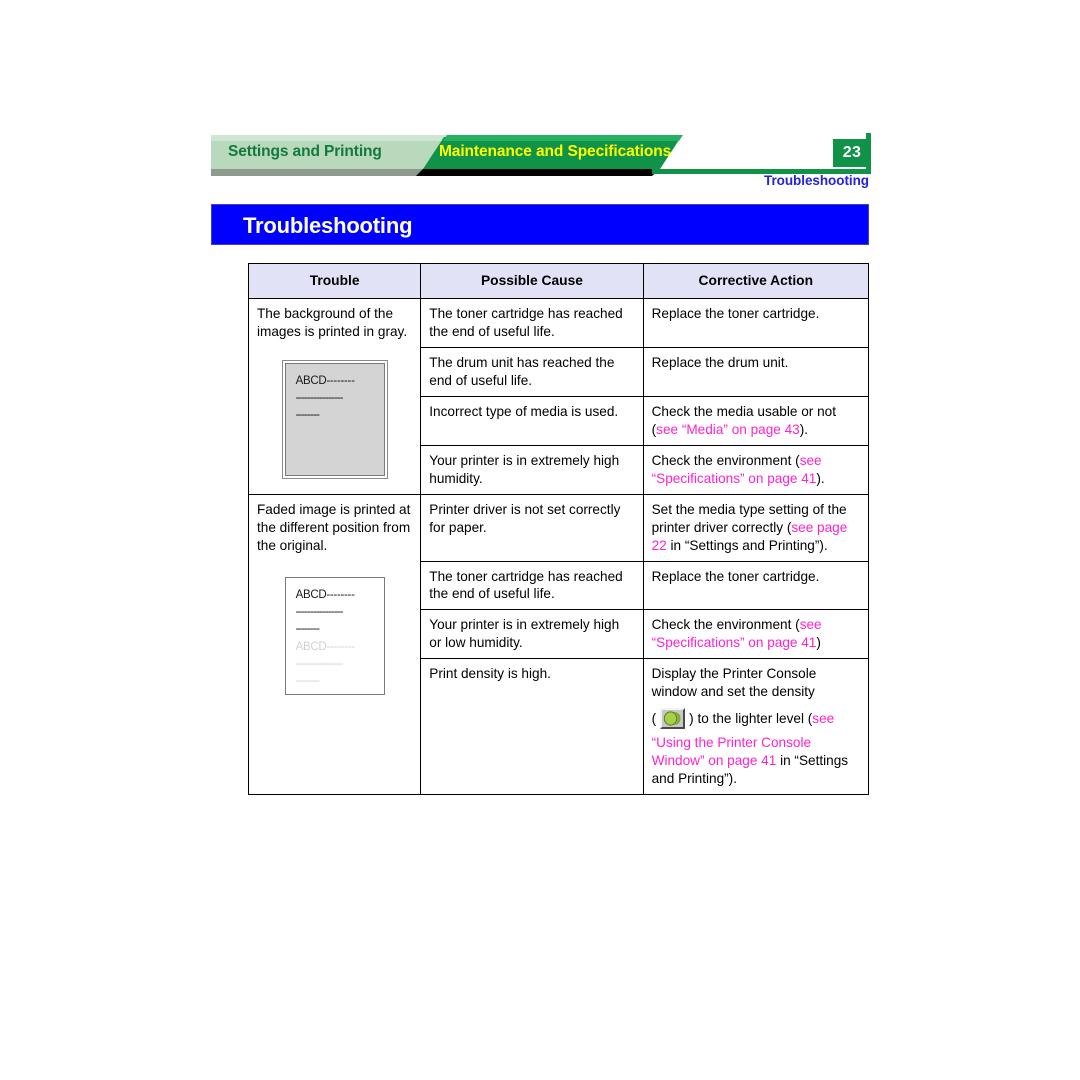  What do you see at coordinates (747, 545) in the screenshot?
I see `action-text: in “Settings and Printing”).` at bounding box center [747, 545].